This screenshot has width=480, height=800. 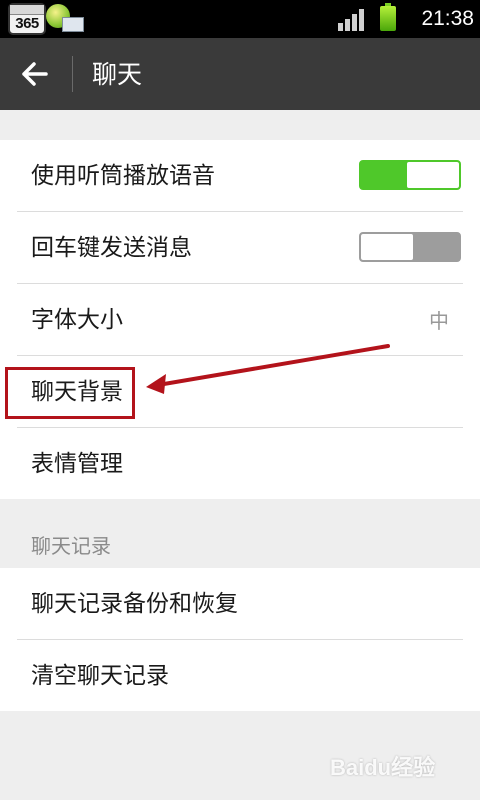 I want to click on settings-row-label: 回车键发送消息, so click(x=111, y=248).